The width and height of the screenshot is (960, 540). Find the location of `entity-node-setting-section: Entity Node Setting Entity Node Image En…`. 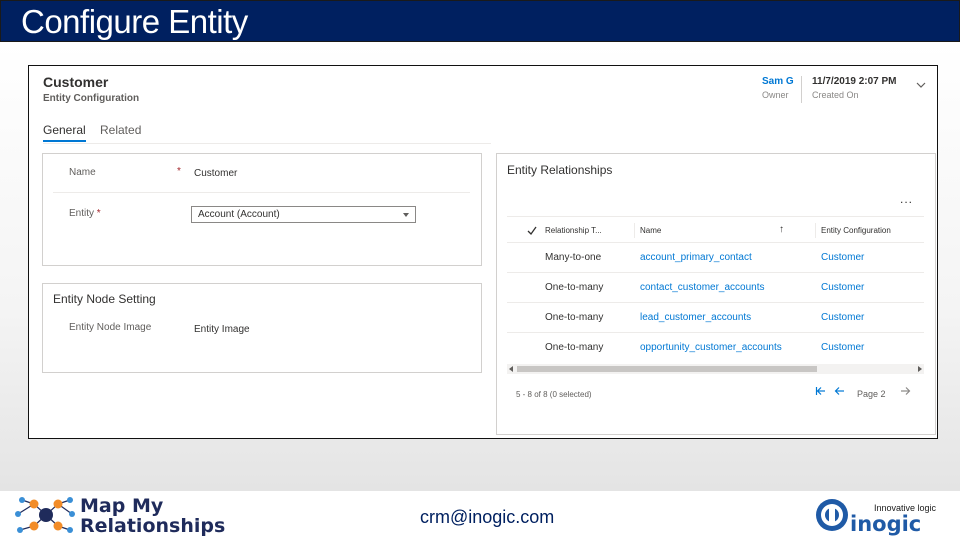

entity-node-setting-section: Entity Node Setting Entity Node Image En… is located at coordinates (262, 328).